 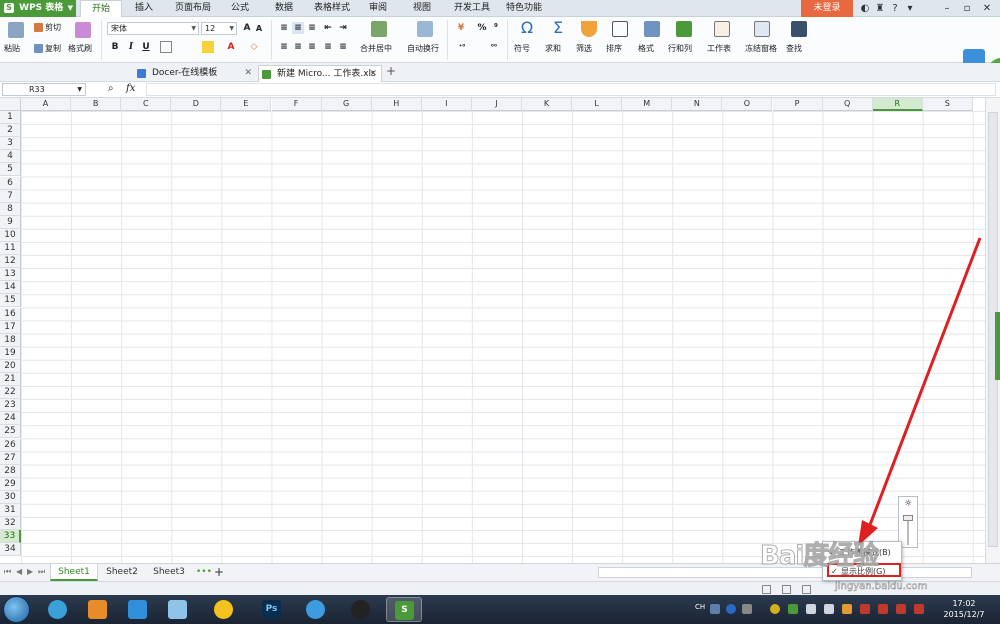 I want to click on underline-button: U, so click(x=146, y=47).